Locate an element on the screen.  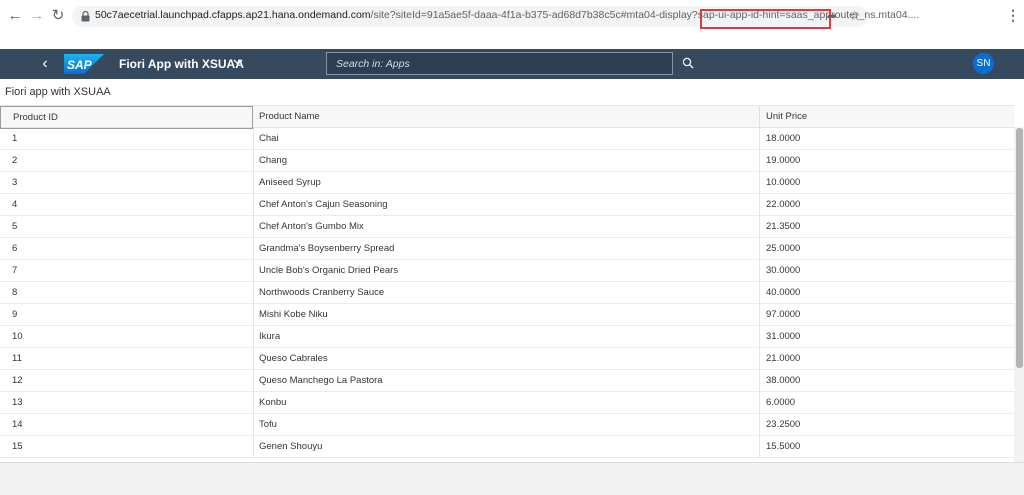
cell-product-id: 12 is located at coordinates (17, 380).